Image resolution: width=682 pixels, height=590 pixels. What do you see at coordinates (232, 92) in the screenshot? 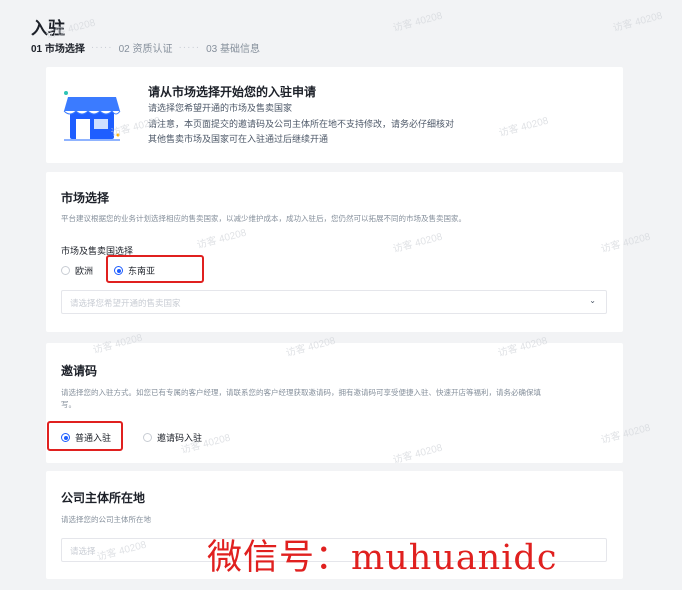
I see `intro-title: 请从市场选择开始您的入驻申请` at bounding box center [232, 92].